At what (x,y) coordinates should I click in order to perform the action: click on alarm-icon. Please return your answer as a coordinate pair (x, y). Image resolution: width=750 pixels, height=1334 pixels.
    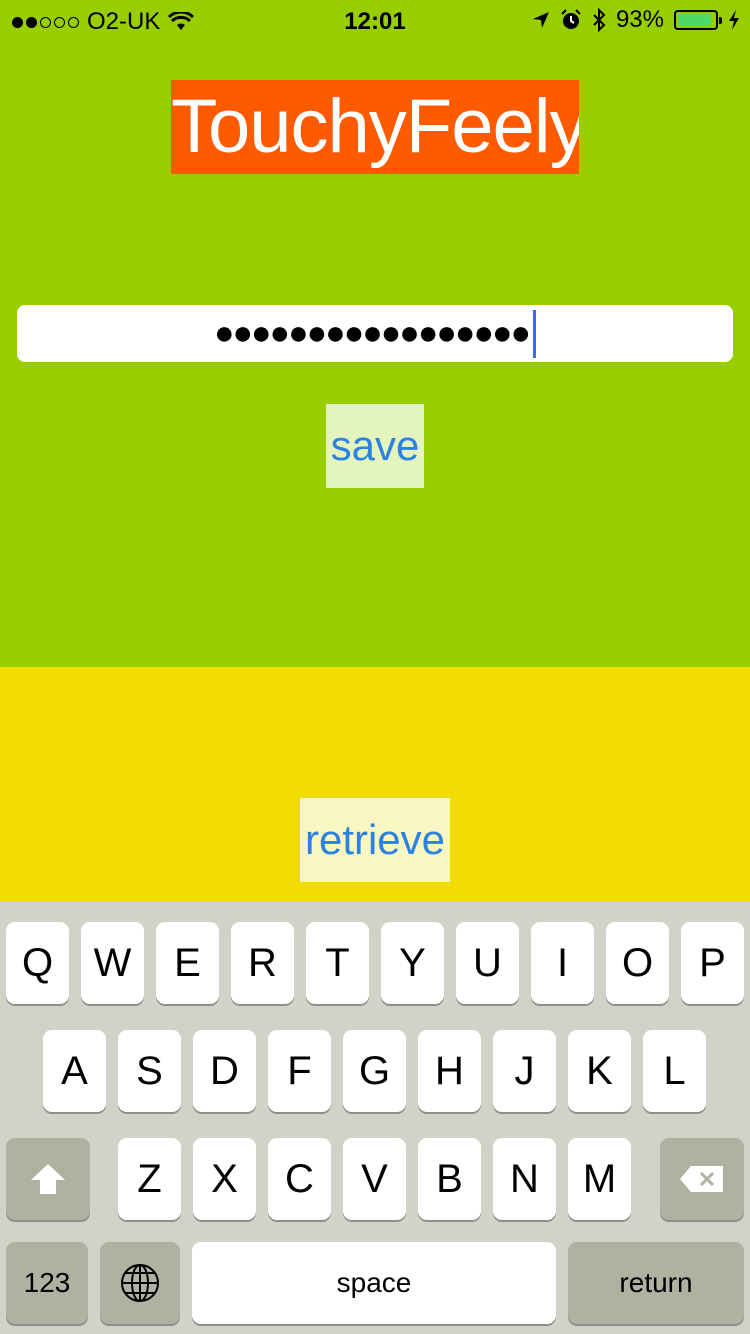
    Looking at the image, I should click on (571, 19).